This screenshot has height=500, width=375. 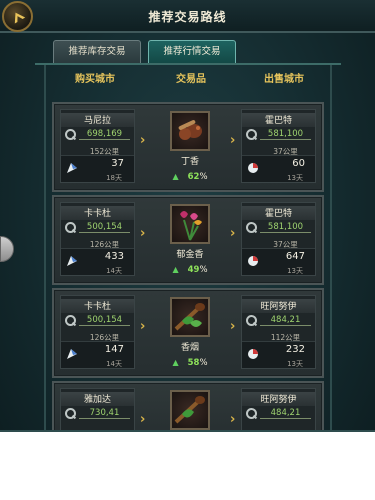 I want to click on buy-city-name: 雅加达, so click(x=97, y=399).